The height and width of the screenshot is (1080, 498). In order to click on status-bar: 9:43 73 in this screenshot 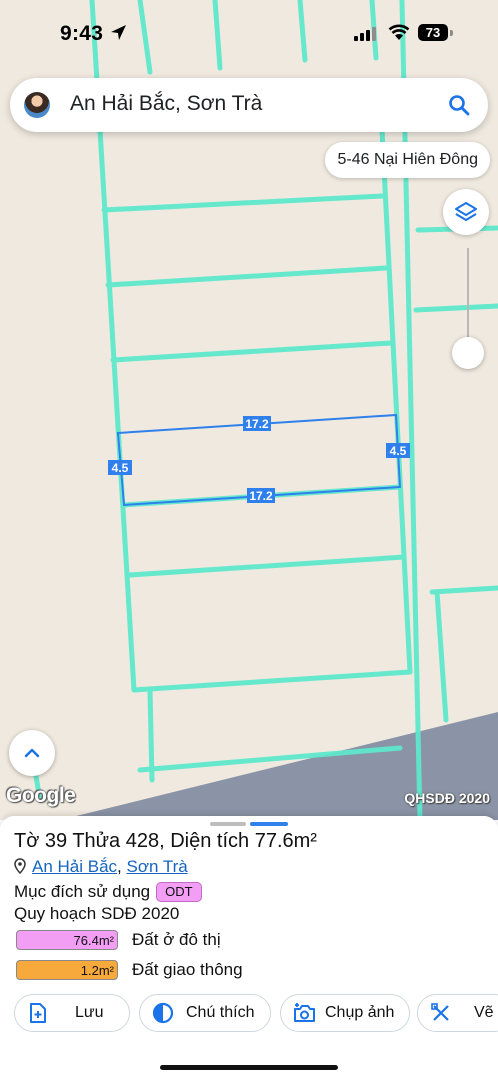, I will do `click(249, 33)`.